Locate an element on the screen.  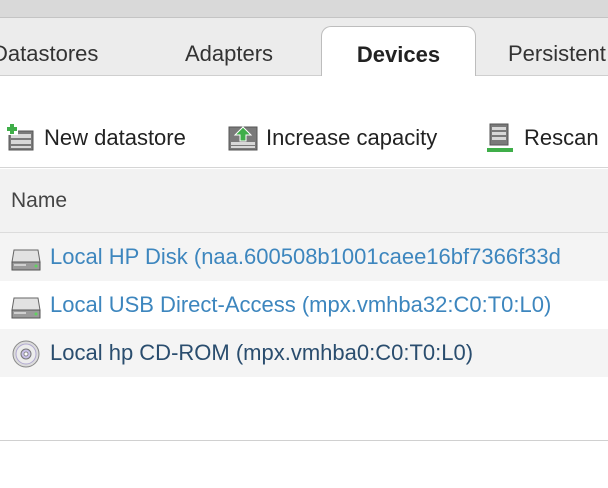
increase-capacity-button: Increase capacity is located at coordinates (332, 138).